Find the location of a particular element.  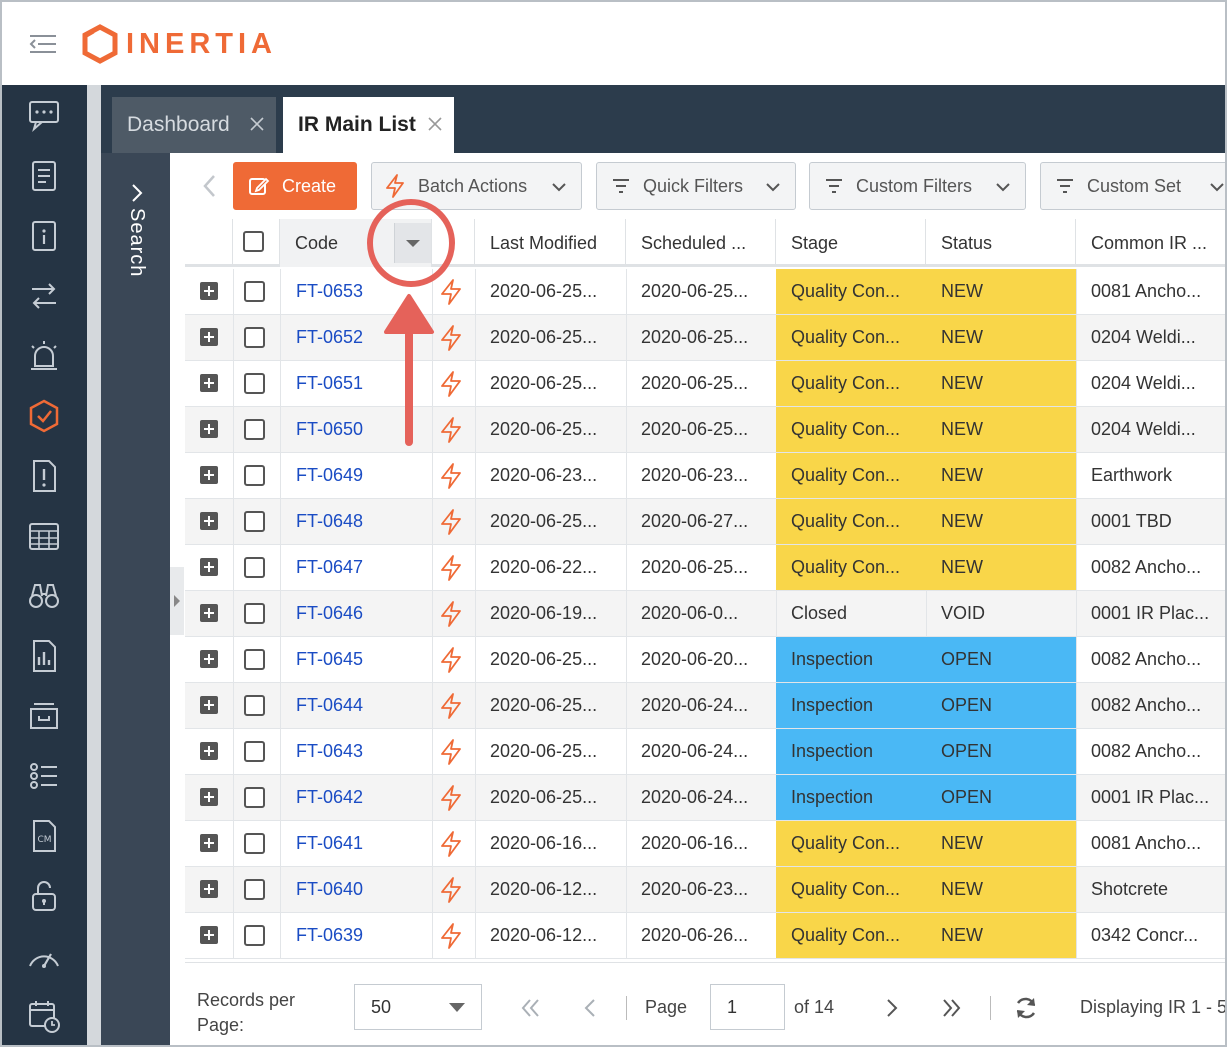

clipboard-list-icon is located at coordinates (44, 176).